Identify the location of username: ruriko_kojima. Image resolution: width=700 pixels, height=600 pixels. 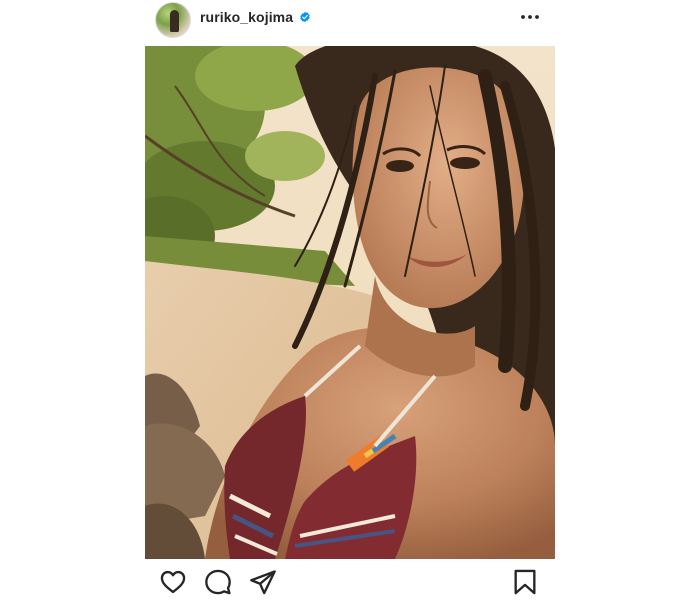
(246, 17).